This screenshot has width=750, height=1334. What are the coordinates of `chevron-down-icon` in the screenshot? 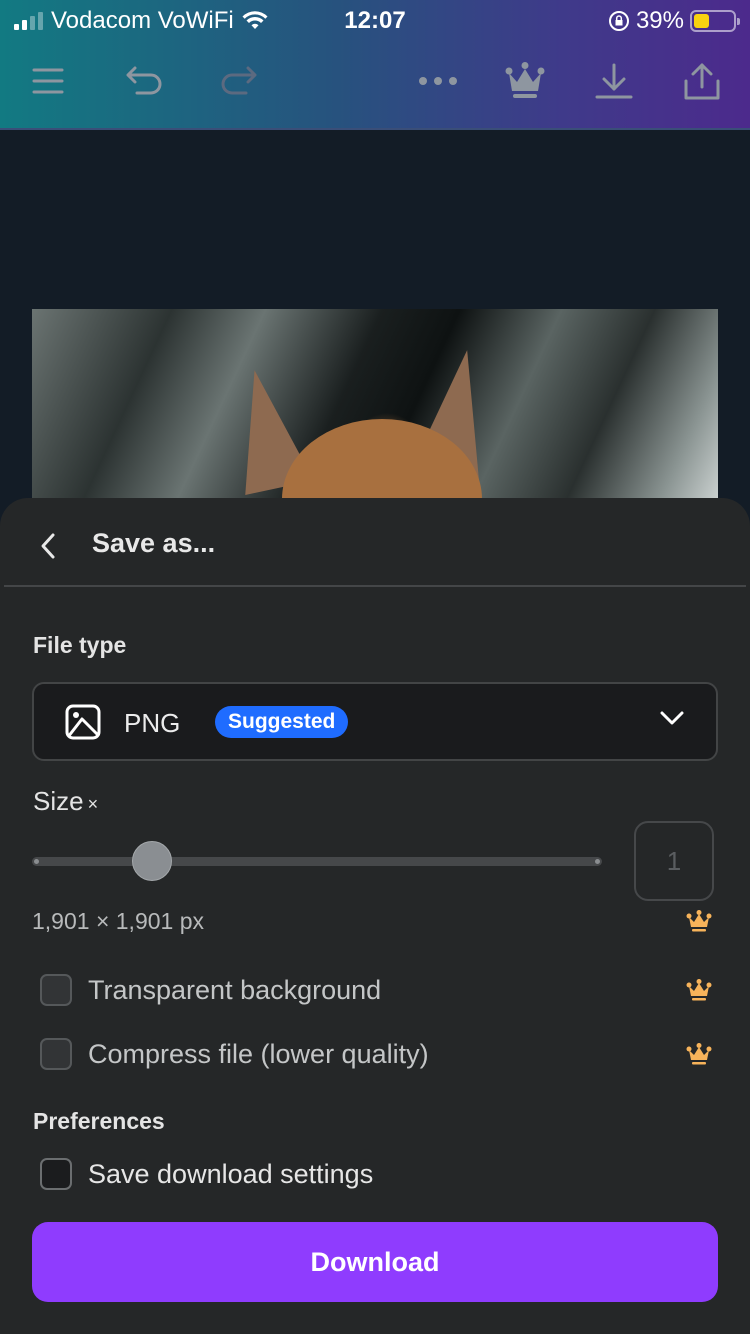 It's located at (672, 718).